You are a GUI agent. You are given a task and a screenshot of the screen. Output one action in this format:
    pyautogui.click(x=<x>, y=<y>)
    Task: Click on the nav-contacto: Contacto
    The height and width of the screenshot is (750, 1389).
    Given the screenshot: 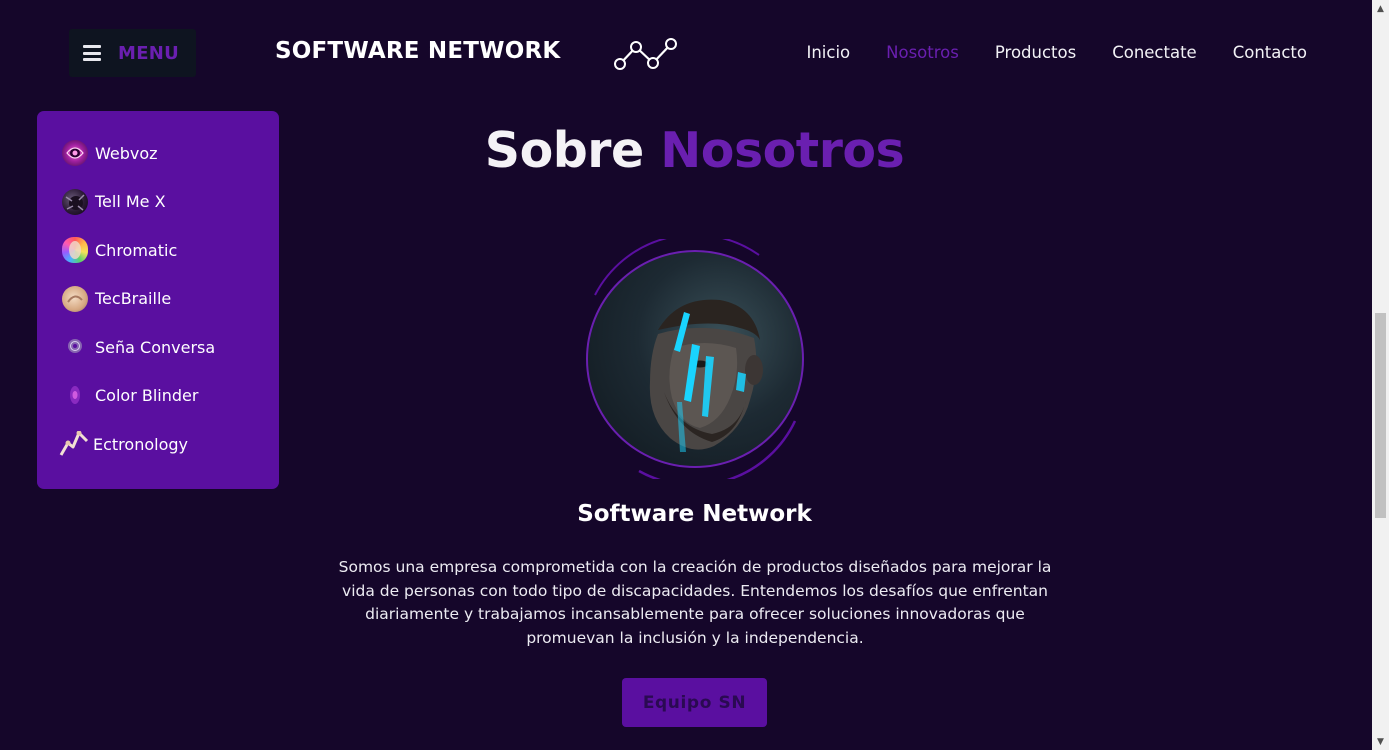 What is the action you would take?
    pyautogui.click(x=1270, y=52)
    